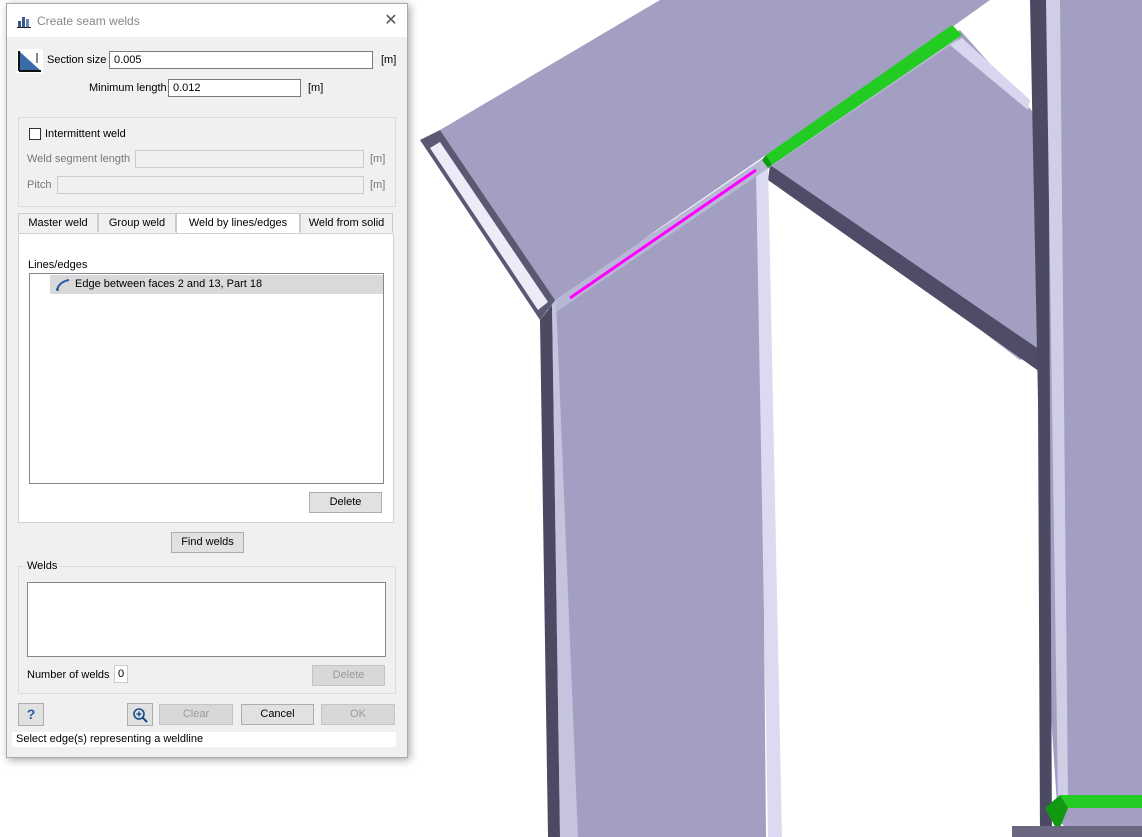  What do you see at coordinates (348, 675) in the screenshot?
I see `welds-delete-button: Delete` at bounding box center [348, 675].